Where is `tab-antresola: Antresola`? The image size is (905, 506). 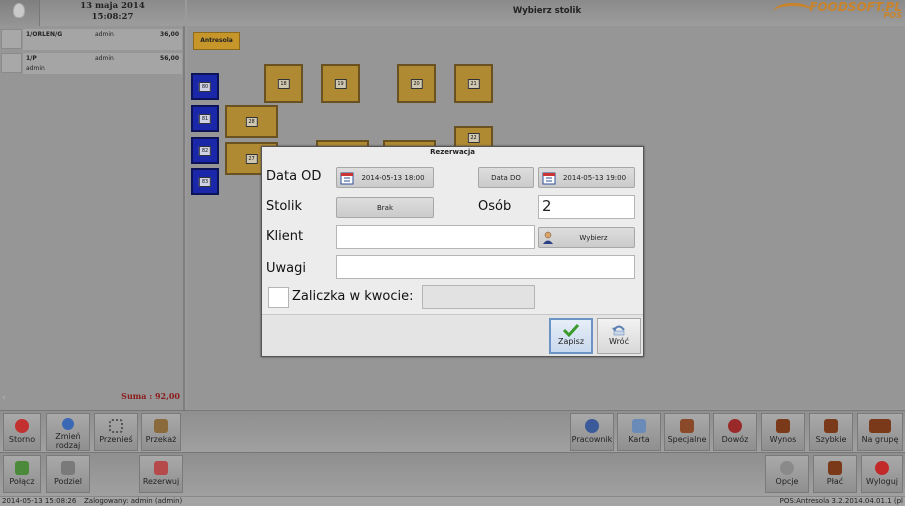
tab-antresola: Antresola is located at coordinates (216, 41).